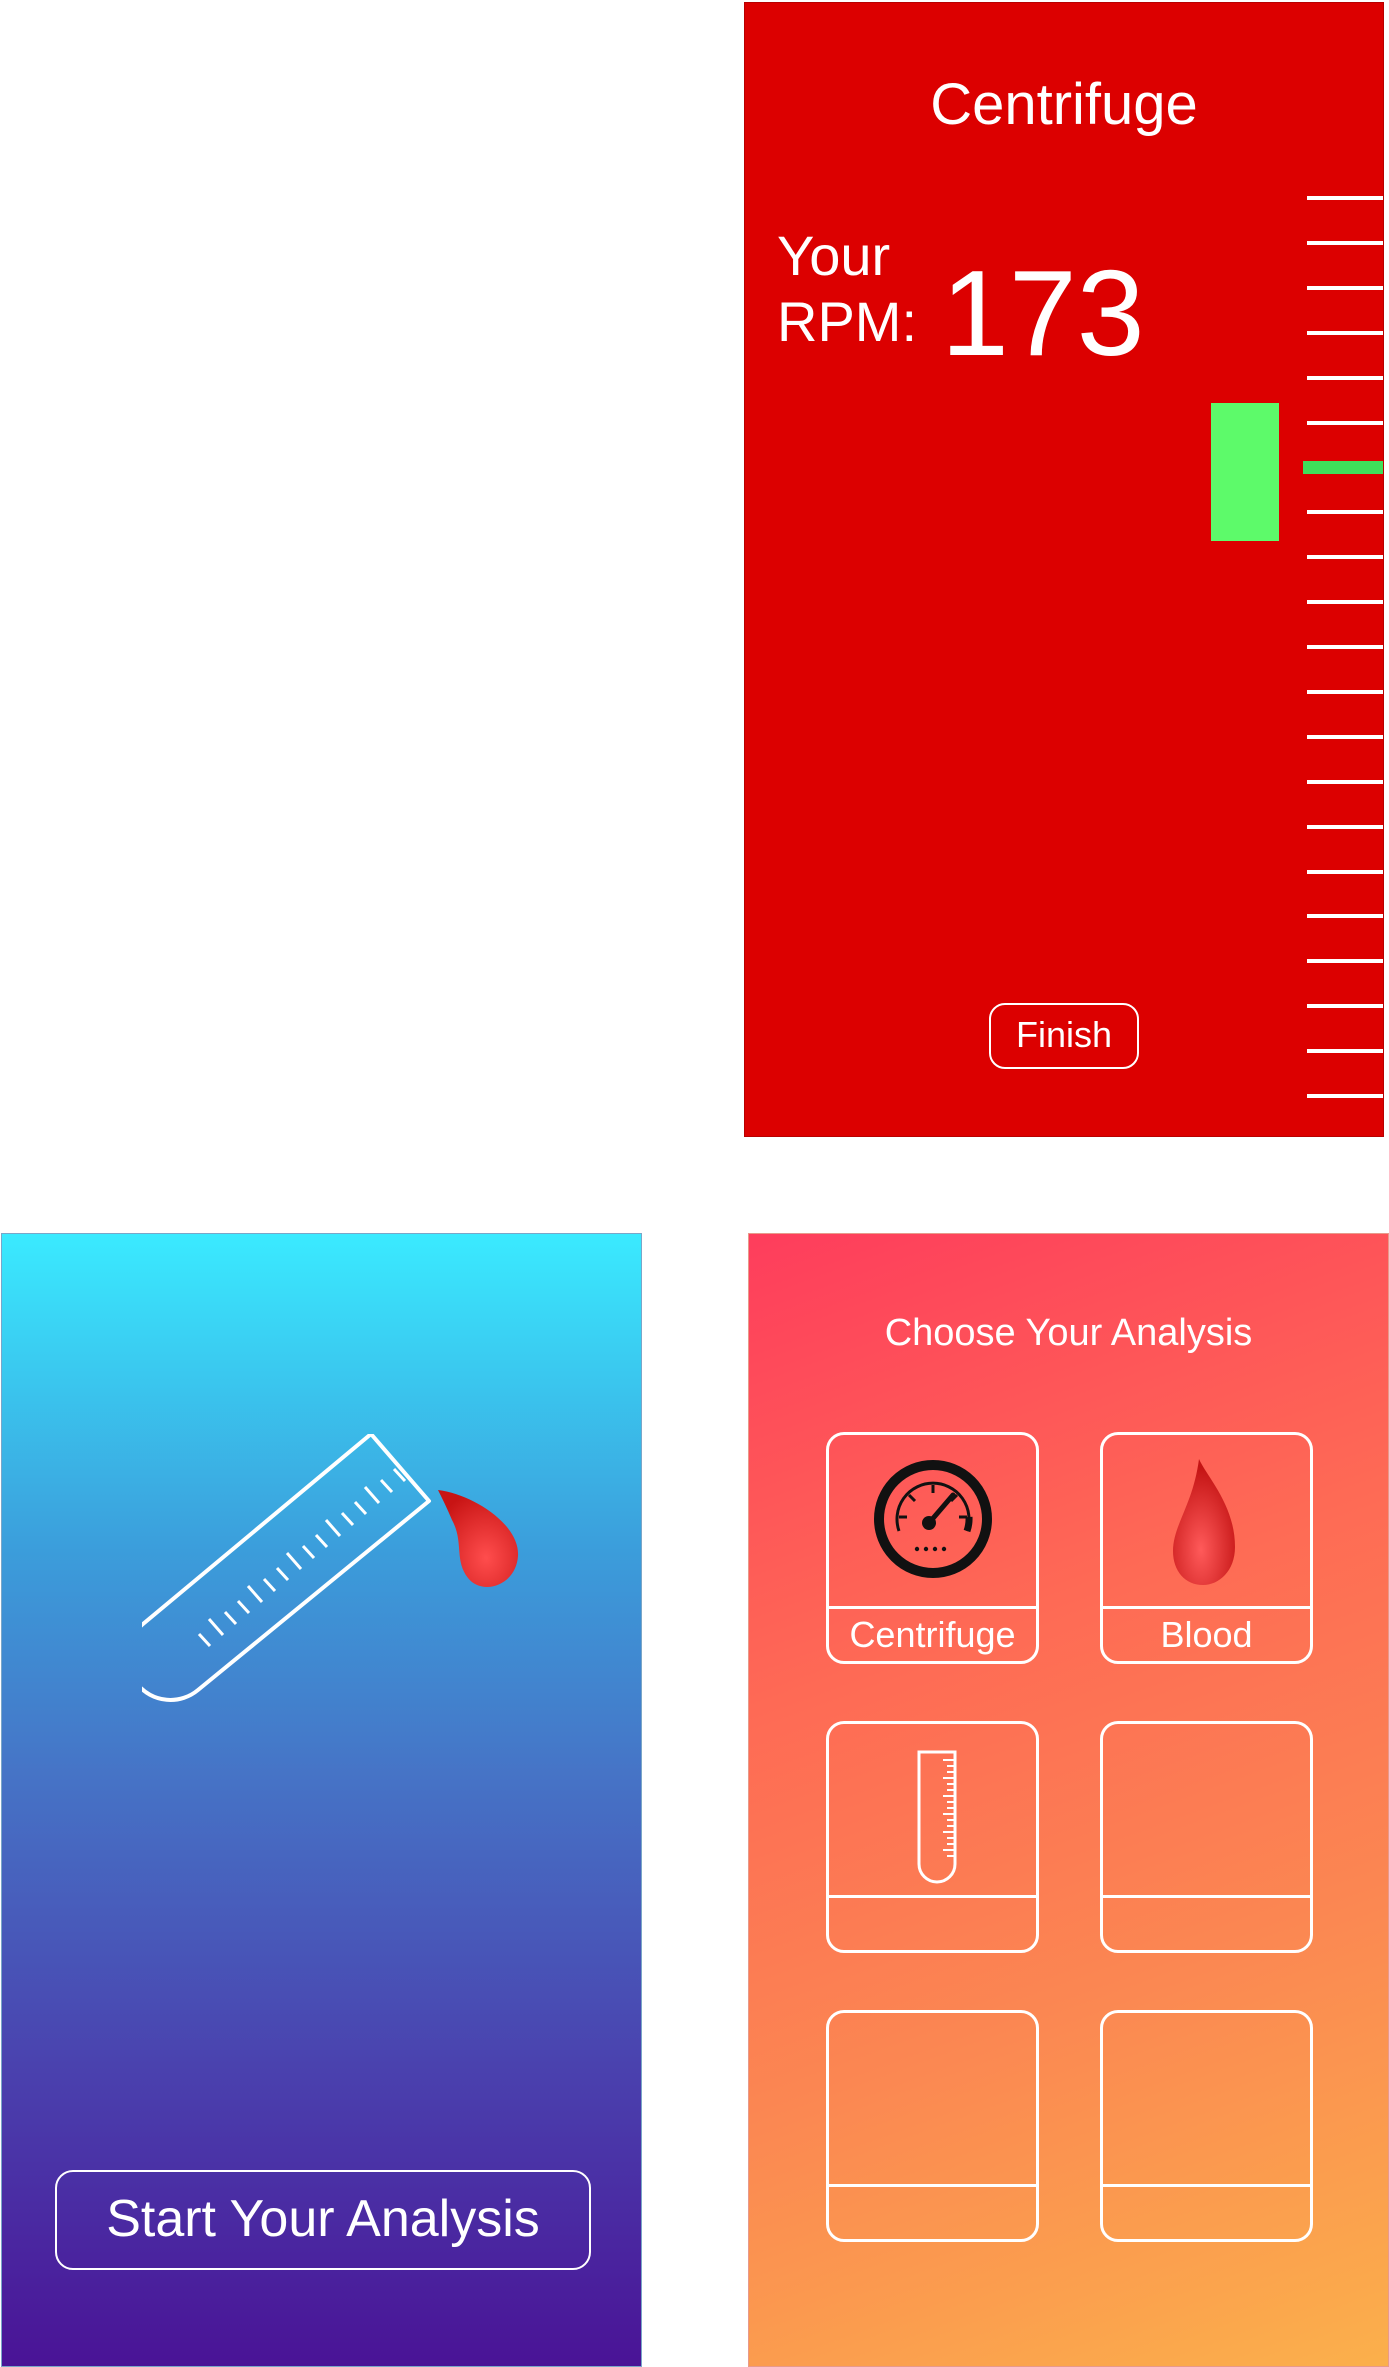 The height and width of the screenshot is (2367, 1389). What do you see at coordinates (834, 255) in the screenshot?
I see `rpm-label-line1: Your` at bounding box center [834, 255].